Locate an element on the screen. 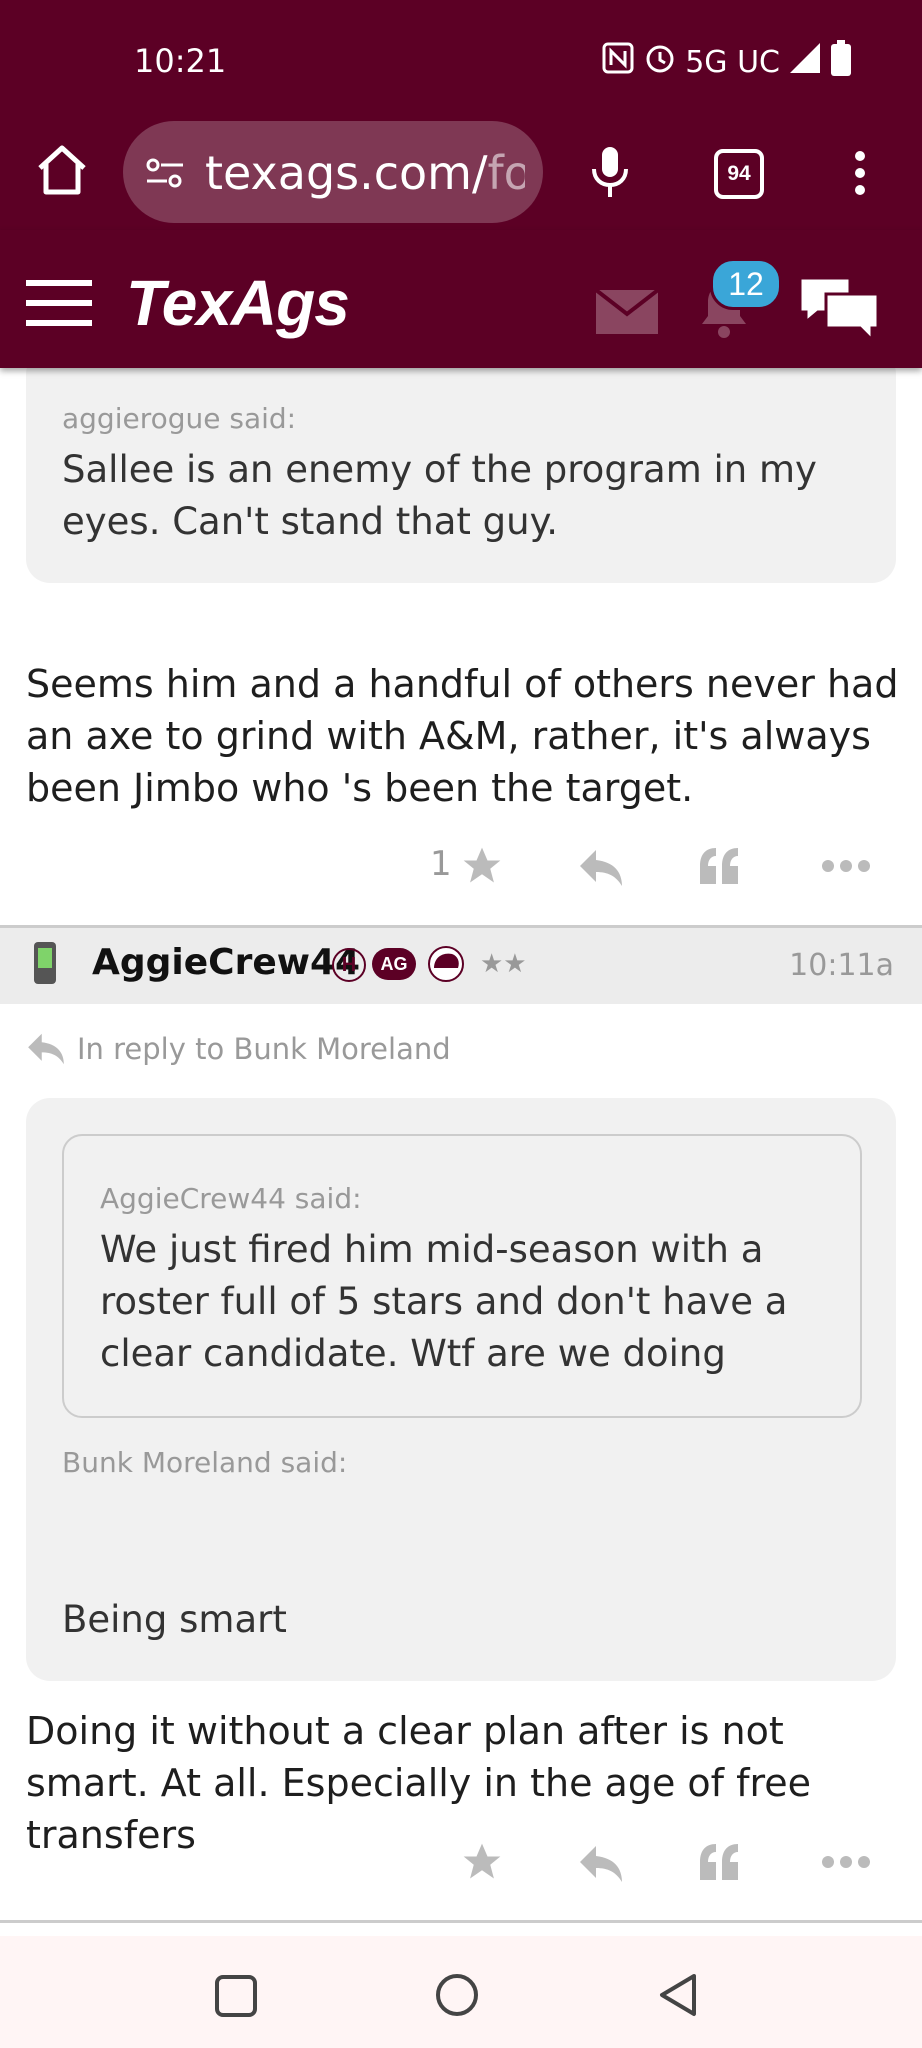 The width and height of the screenshot is (922, 2048). system-icons: 5G UC is located at coordinates (726, 62).